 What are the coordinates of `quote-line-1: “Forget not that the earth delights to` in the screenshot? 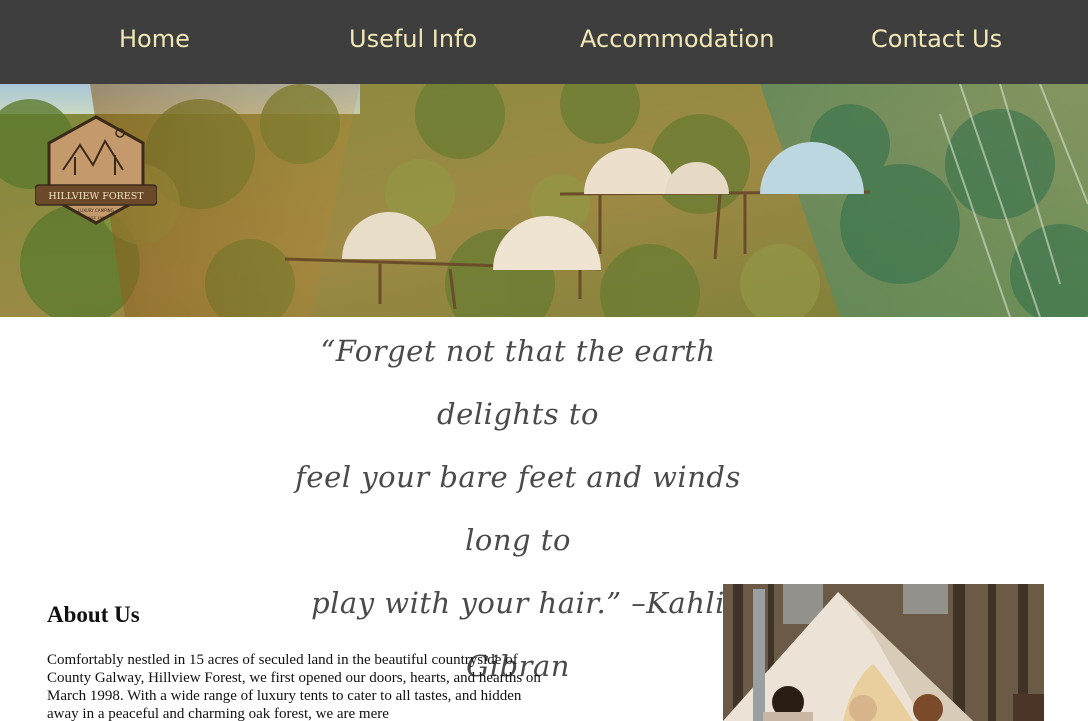 It's located at (518, 382).